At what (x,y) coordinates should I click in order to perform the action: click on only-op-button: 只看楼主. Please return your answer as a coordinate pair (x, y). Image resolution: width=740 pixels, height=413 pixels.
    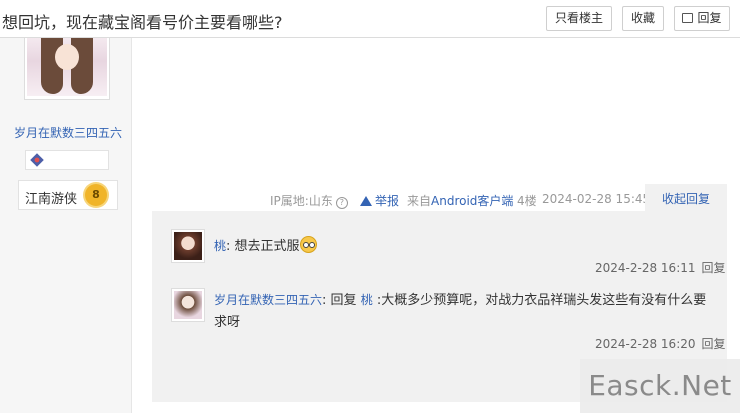
    Looking at the image, I should click on (579, 18).